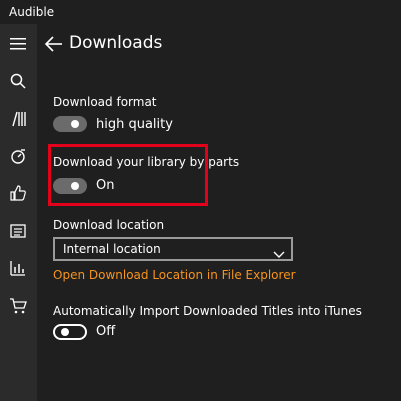 This screenshot has width=401, height=401. Describe the element at coordinates (18, 156) in the screenshot. I see `discover-icon` at that location.